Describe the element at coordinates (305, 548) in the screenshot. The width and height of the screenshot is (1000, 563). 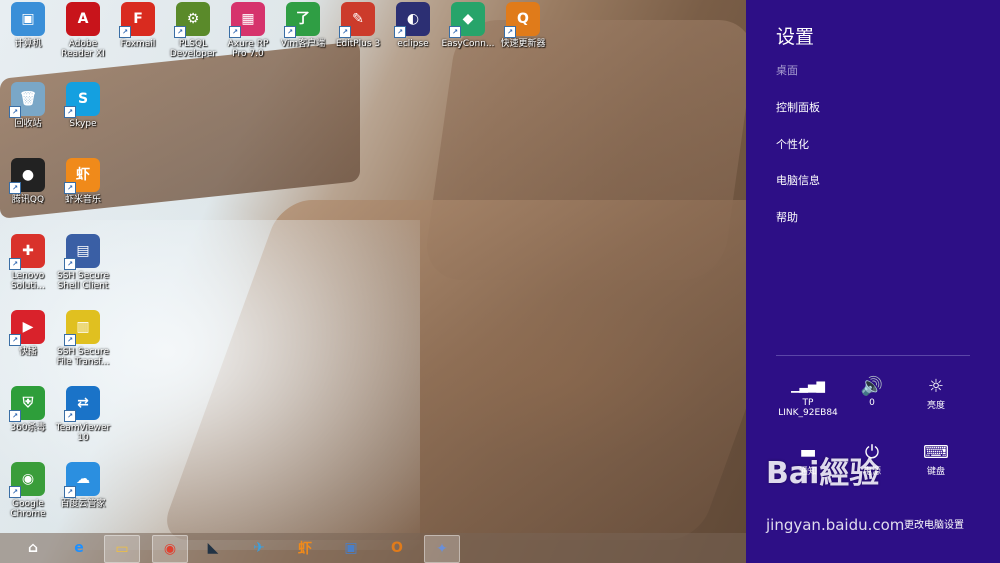
I see `taskbar-xiami-icon: 虾` at that location.